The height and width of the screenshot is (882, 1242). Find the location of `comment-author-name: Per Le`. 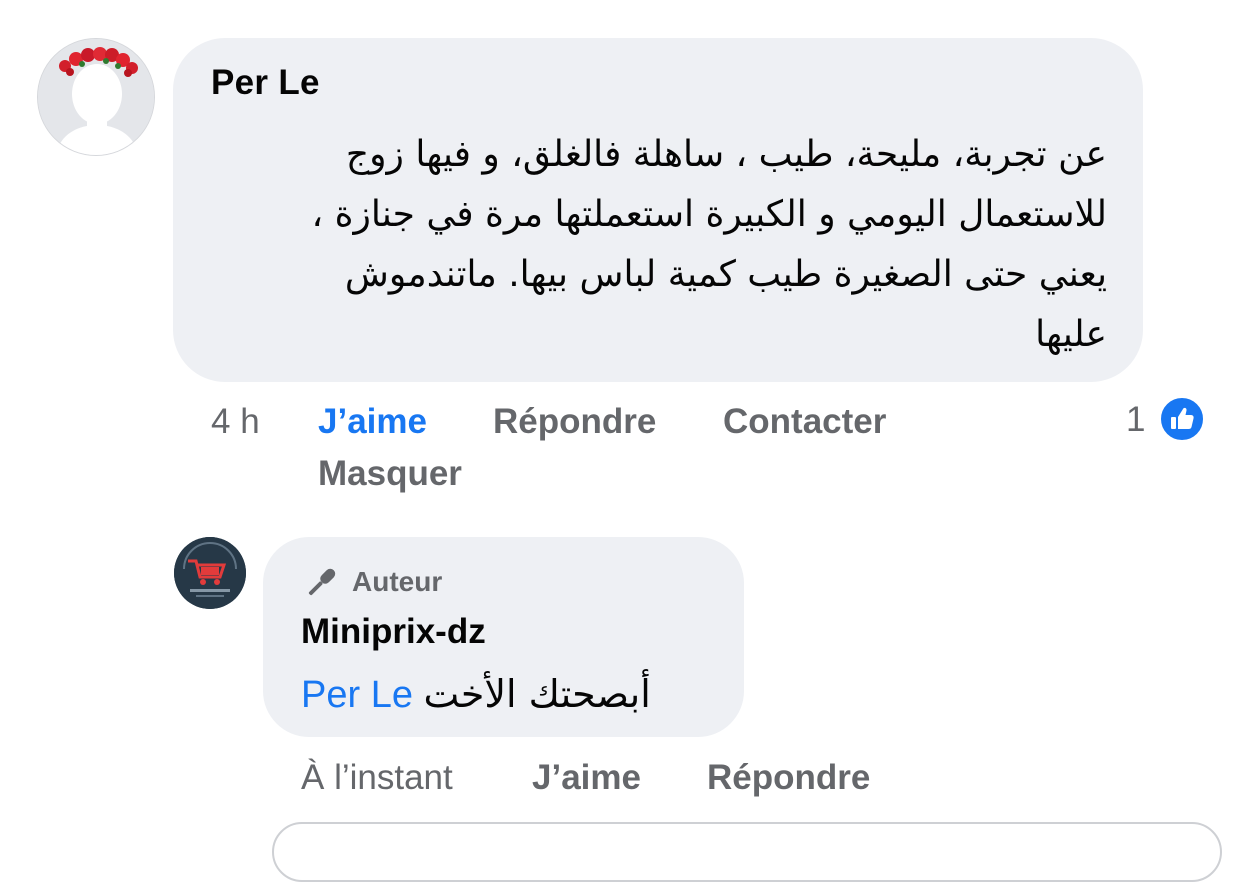

comment-author-name: Per Le is located at coordinates (265, 83).